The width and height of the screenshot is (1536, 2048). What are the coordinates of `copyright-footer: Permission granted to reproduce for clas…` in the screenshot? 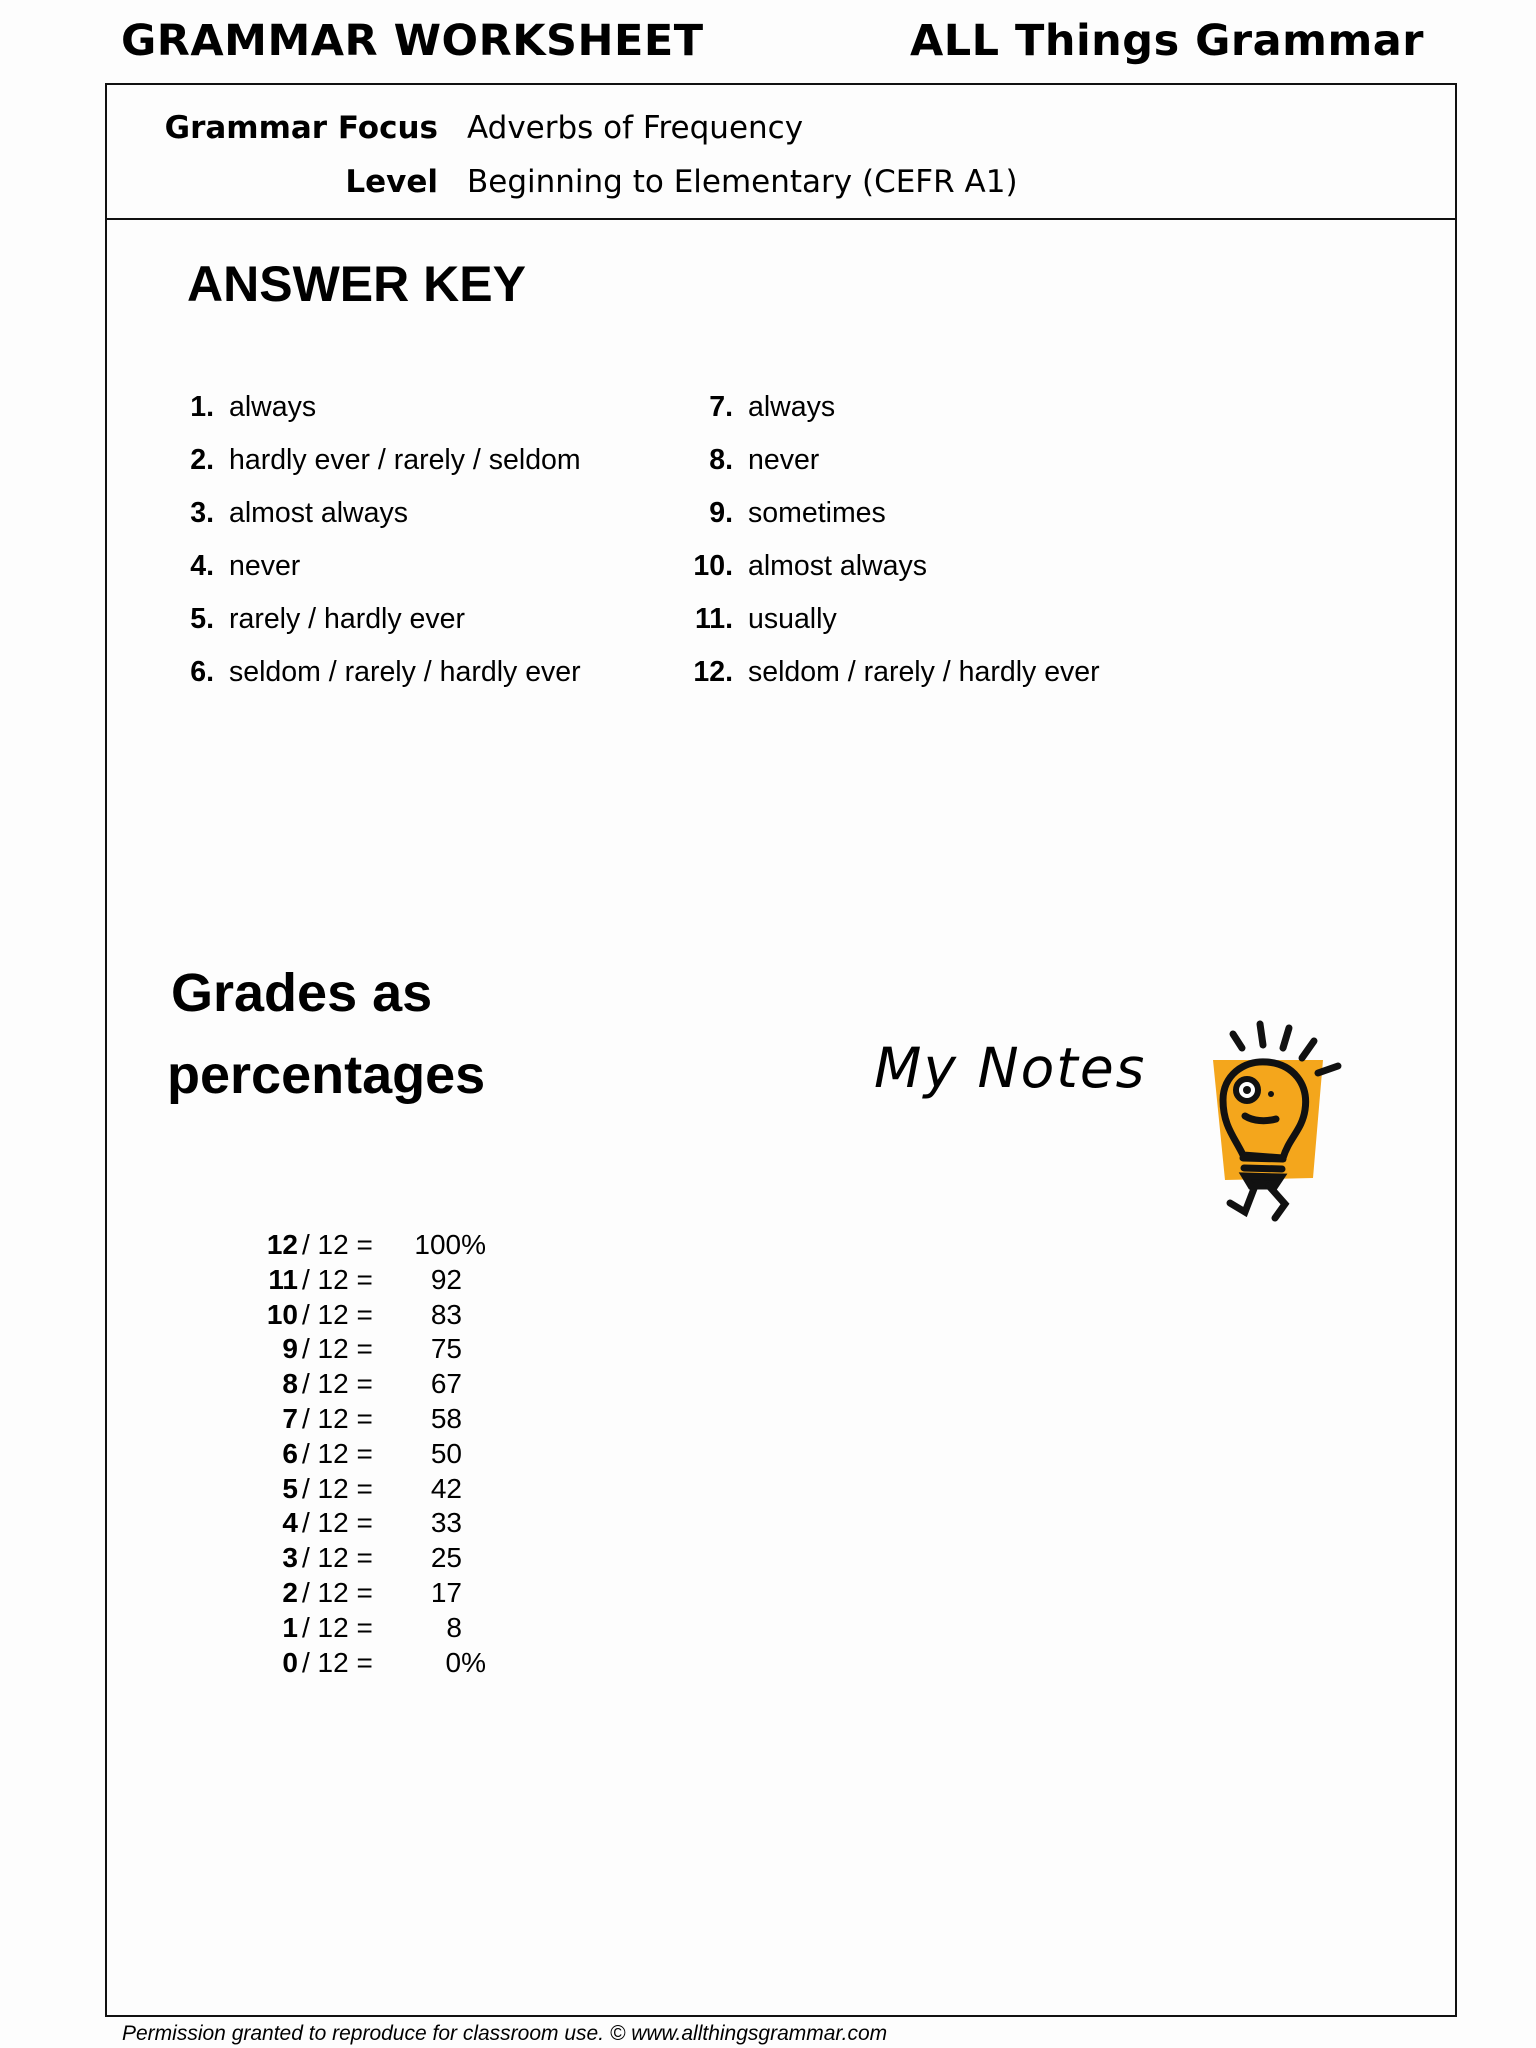 It's located at (505, 2033).